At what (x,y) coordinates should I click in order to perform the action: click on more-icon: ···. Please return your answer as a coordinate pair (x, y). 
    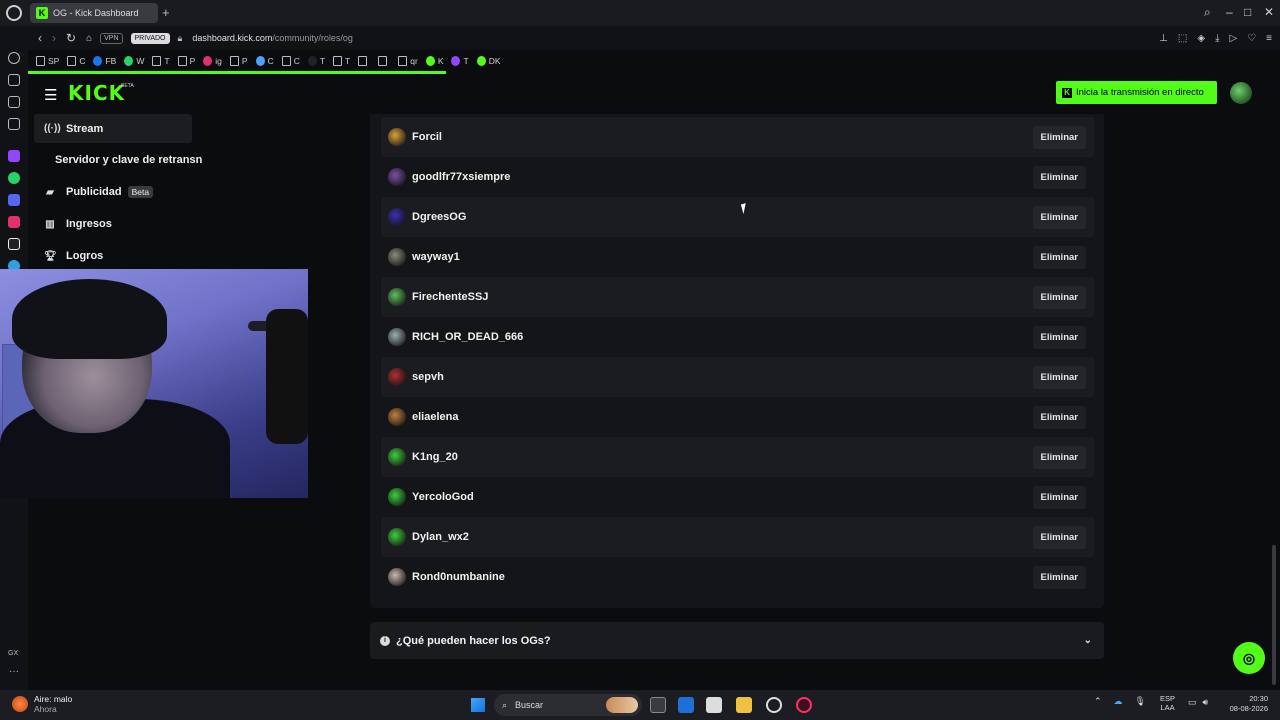
    Looking at the image, I should click on (14, 671).